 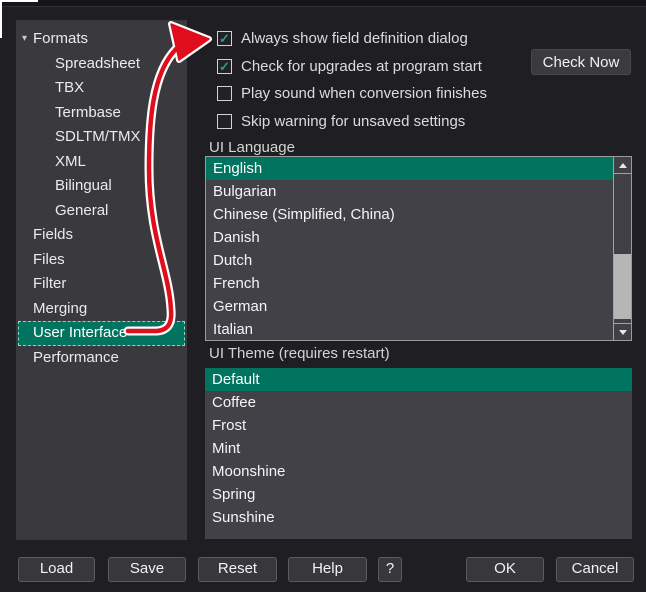 I want to click on list-item-english: English, so click(x=409, y=168).